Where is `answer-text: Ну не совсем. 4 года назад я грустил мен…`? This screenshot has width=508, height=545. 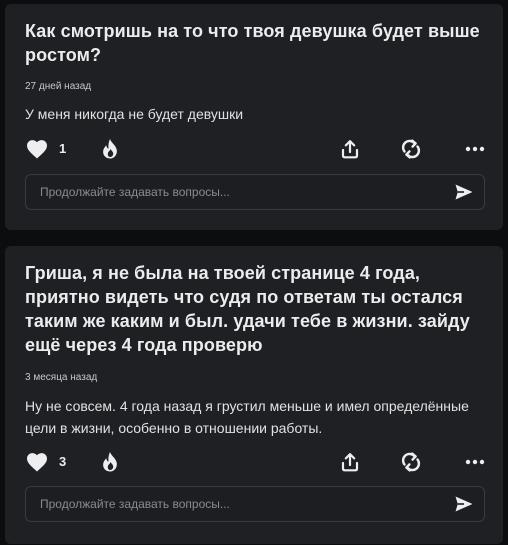 answer-text: Ну не совсем. 4 года назад я грустил мен… is located at coordinates (247, 417).